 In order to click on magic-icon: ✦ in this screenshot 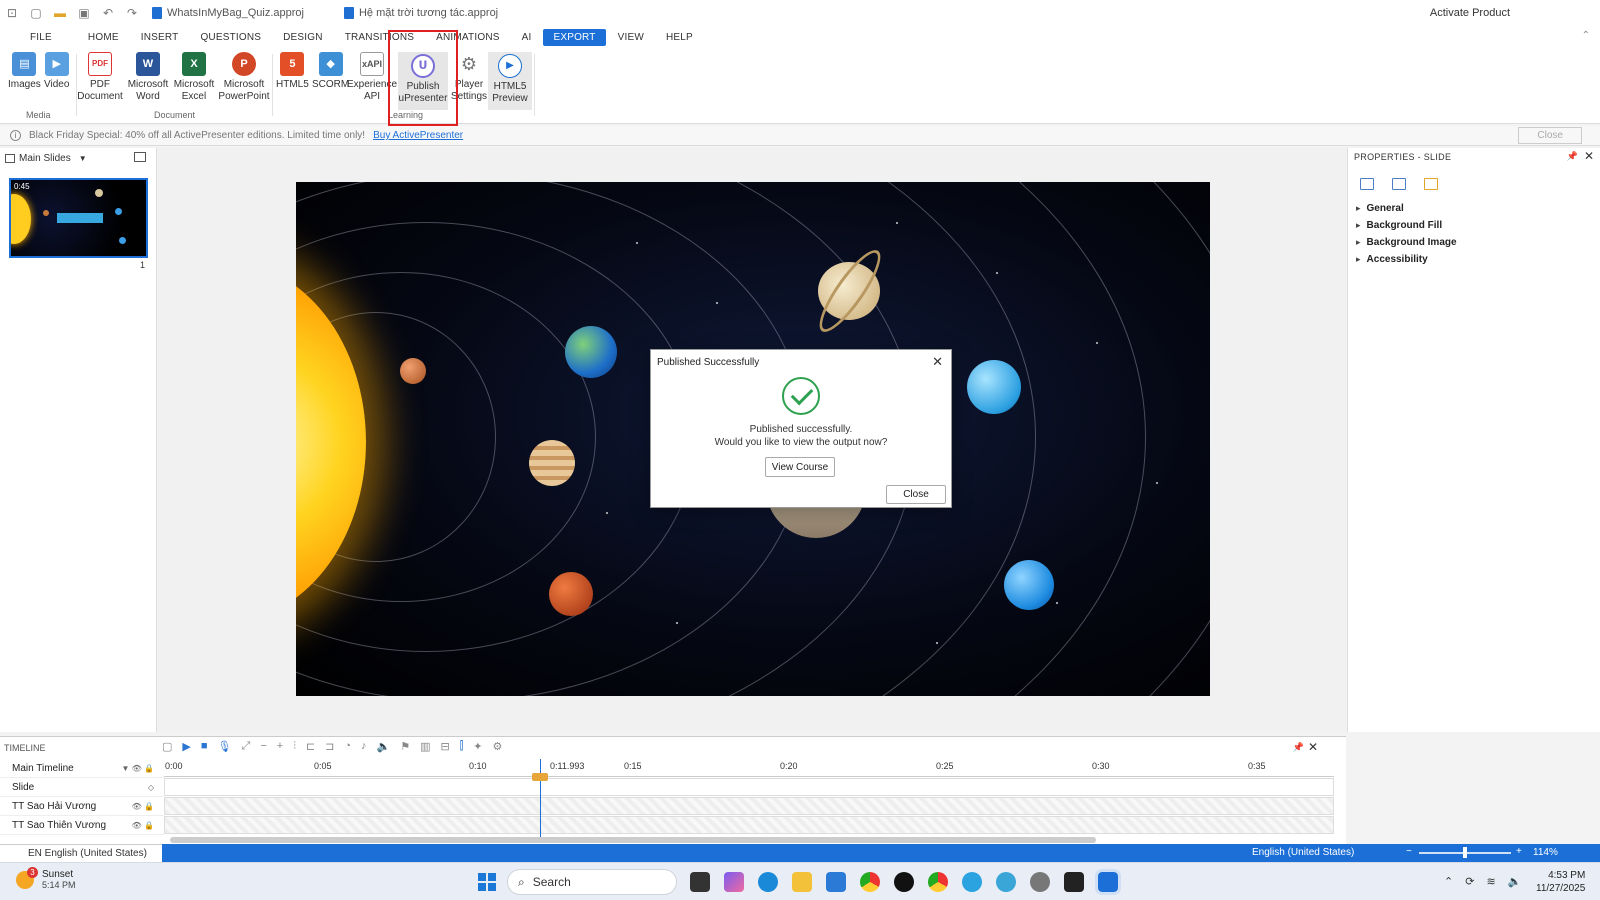, I will do `click(477, 746)`.